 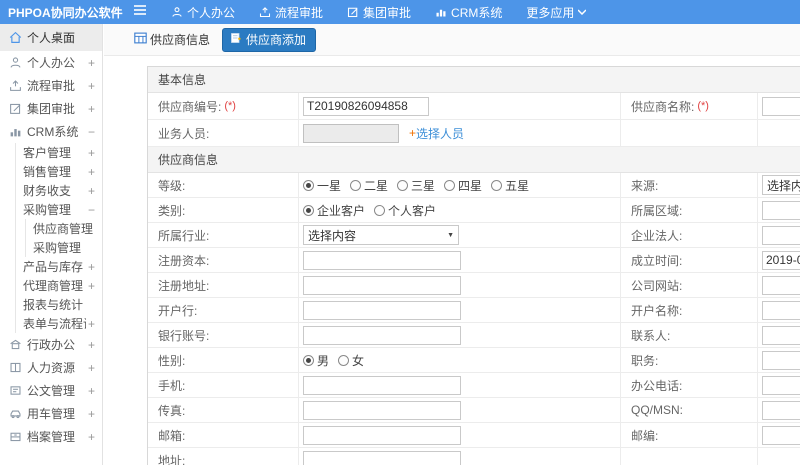 What do you see at coordinates (203, 12) in the screenshot?
I see `nav-item-personal-office: 个人办公` at bounding box center [203, 12].